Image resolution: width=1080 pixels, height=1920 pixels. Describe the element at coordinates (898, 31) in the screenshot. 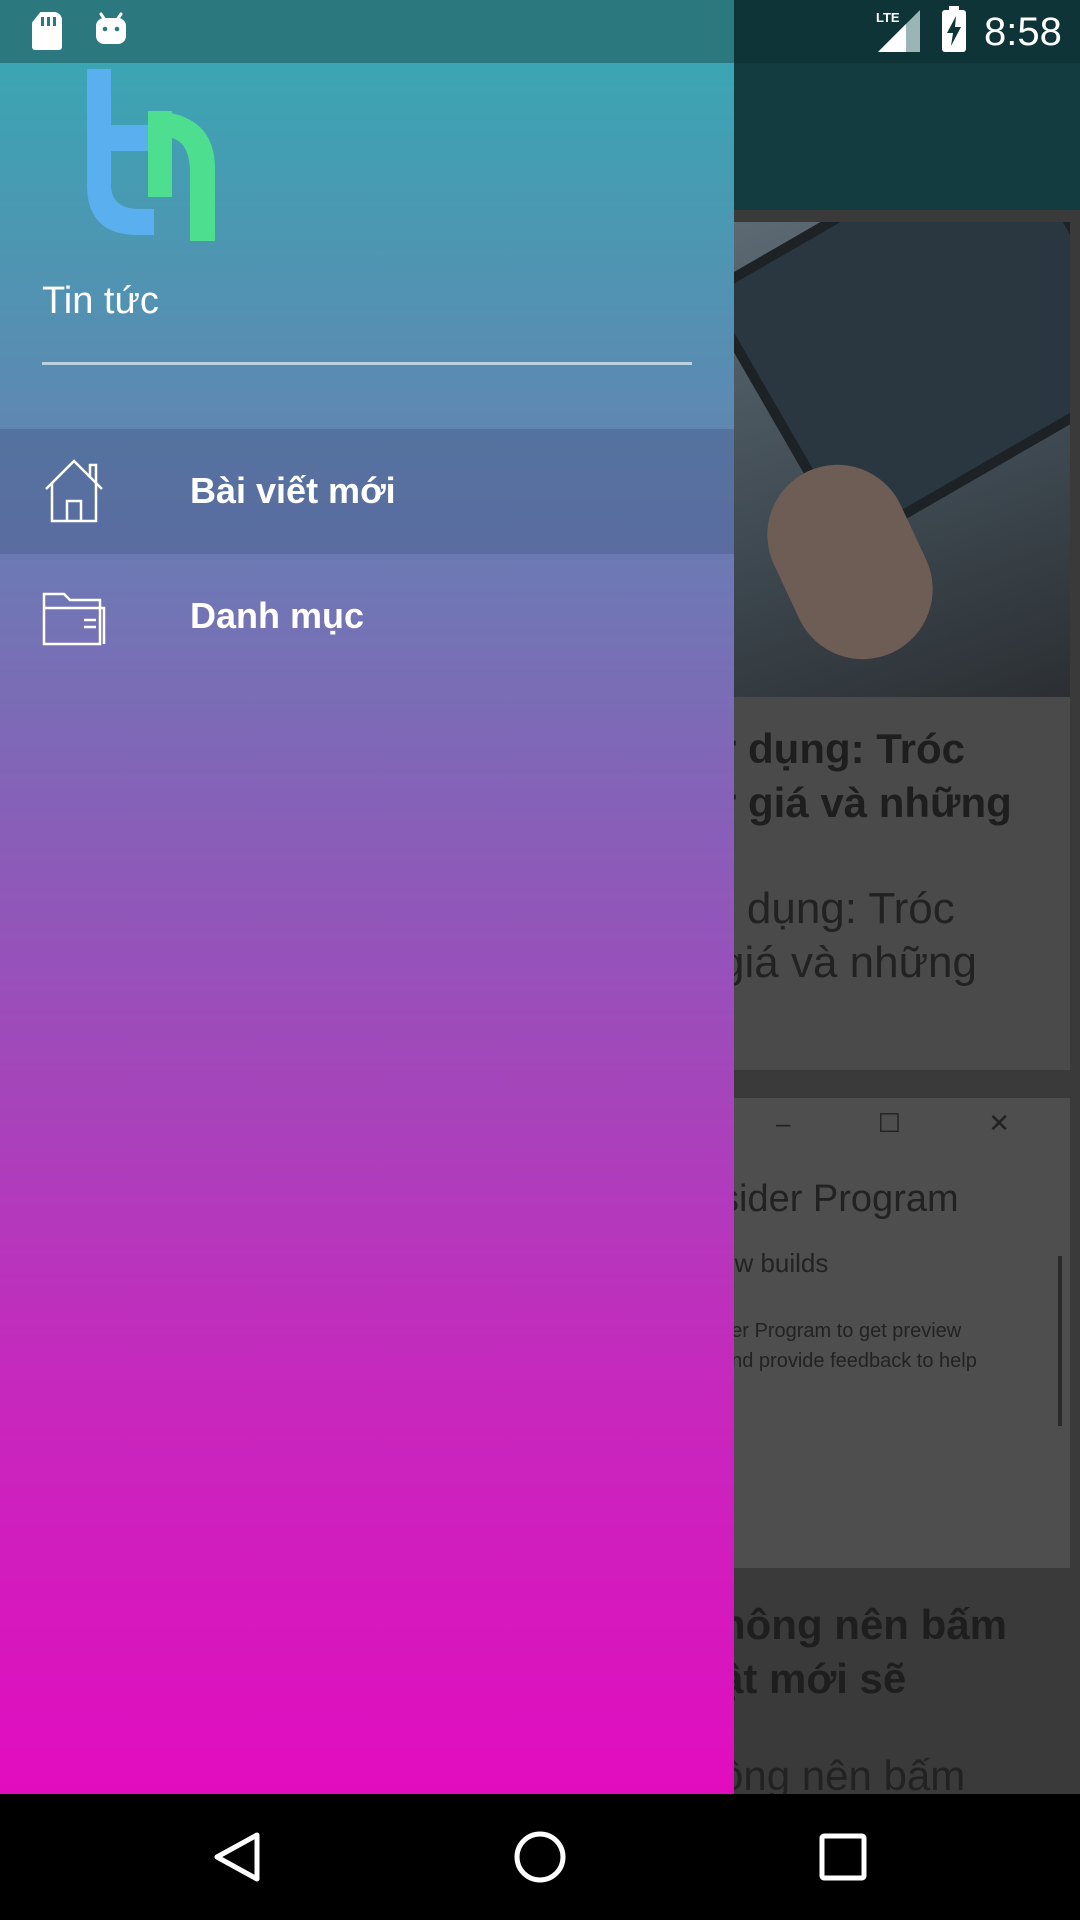

I see `lte-signal-icon: LTE` at that location.